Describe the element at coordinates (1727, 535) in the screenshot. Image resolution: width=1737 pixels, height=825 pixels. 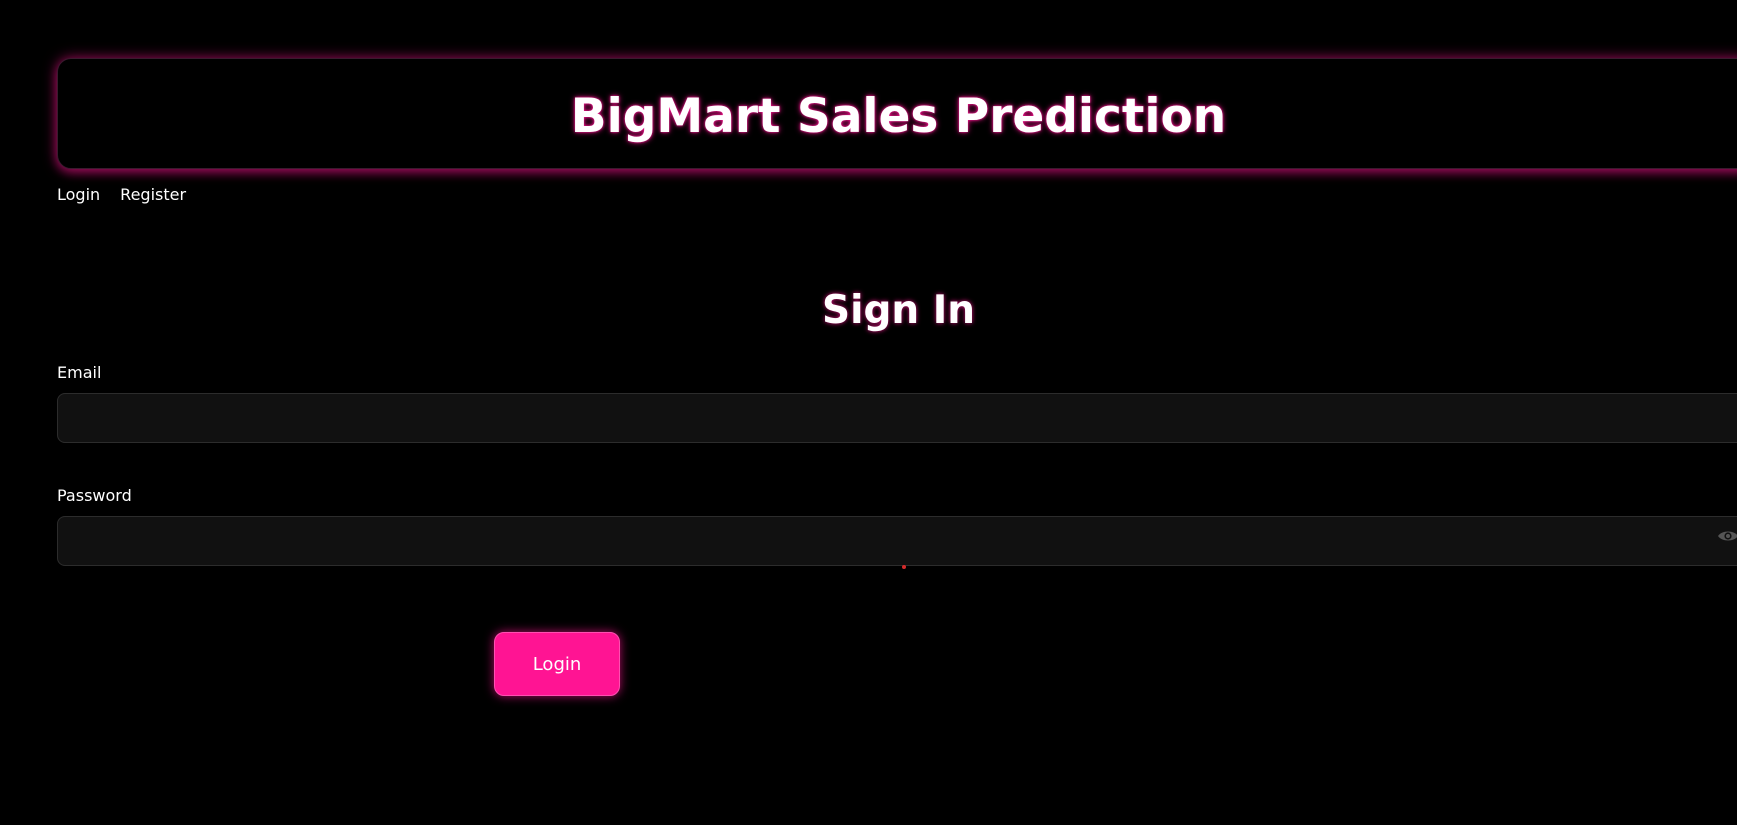
I see `eye-icon` at that location.